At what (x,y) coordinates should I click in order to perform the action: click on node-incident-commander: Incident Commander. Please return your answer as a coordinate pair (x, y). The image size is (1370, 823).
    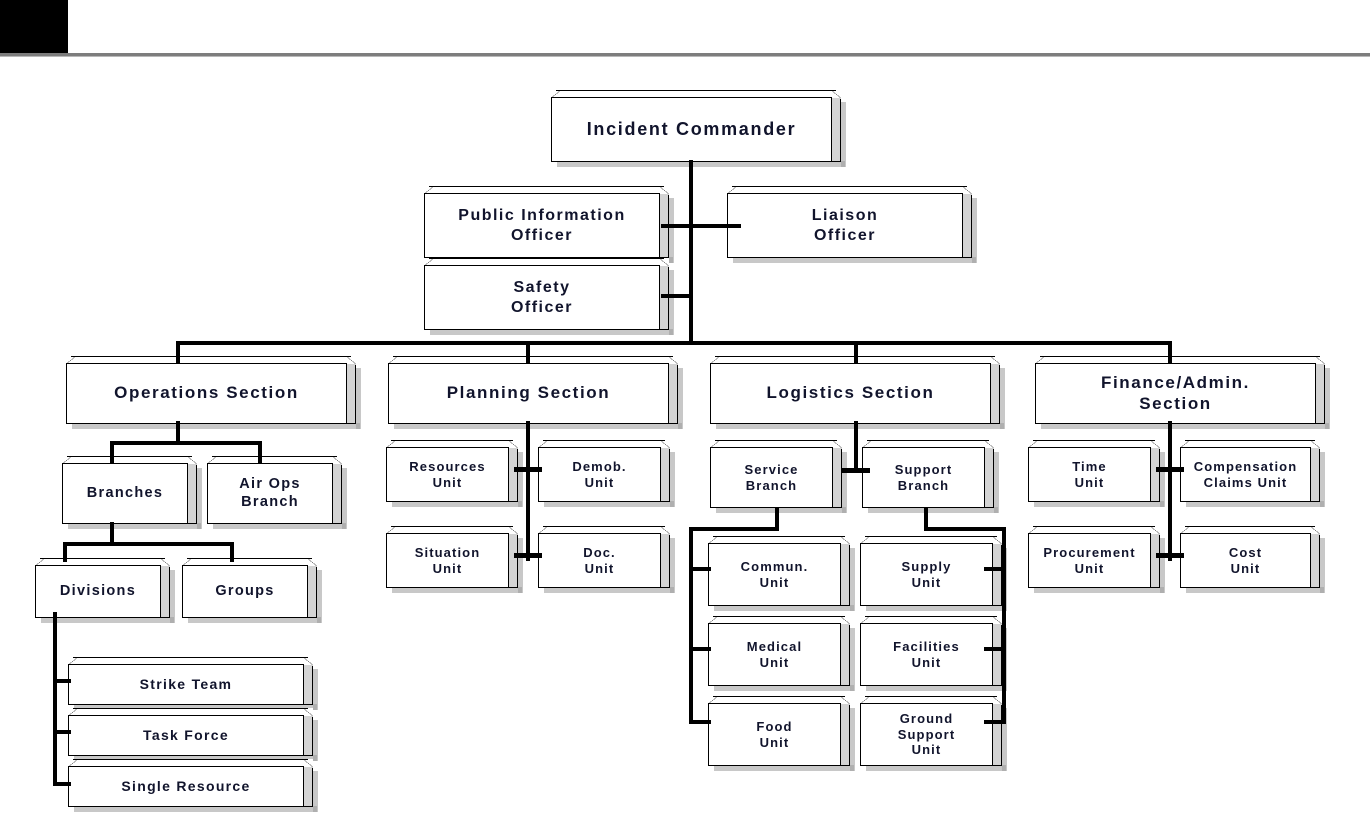
    Looking at the image, I should click on (698, 128).